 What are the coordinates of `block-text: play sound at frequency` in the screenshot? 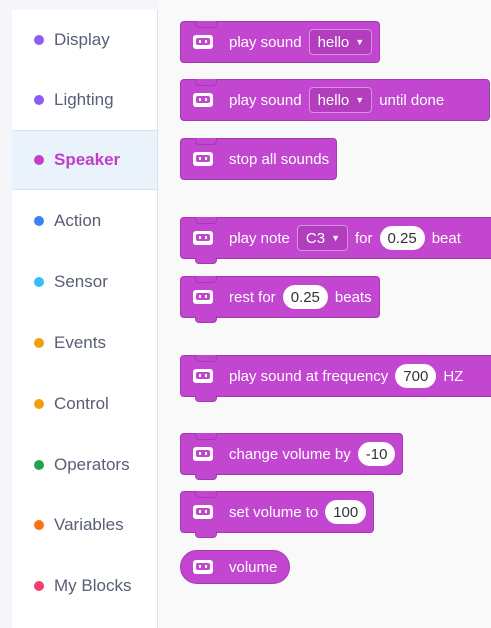 It's located at (309, 376).